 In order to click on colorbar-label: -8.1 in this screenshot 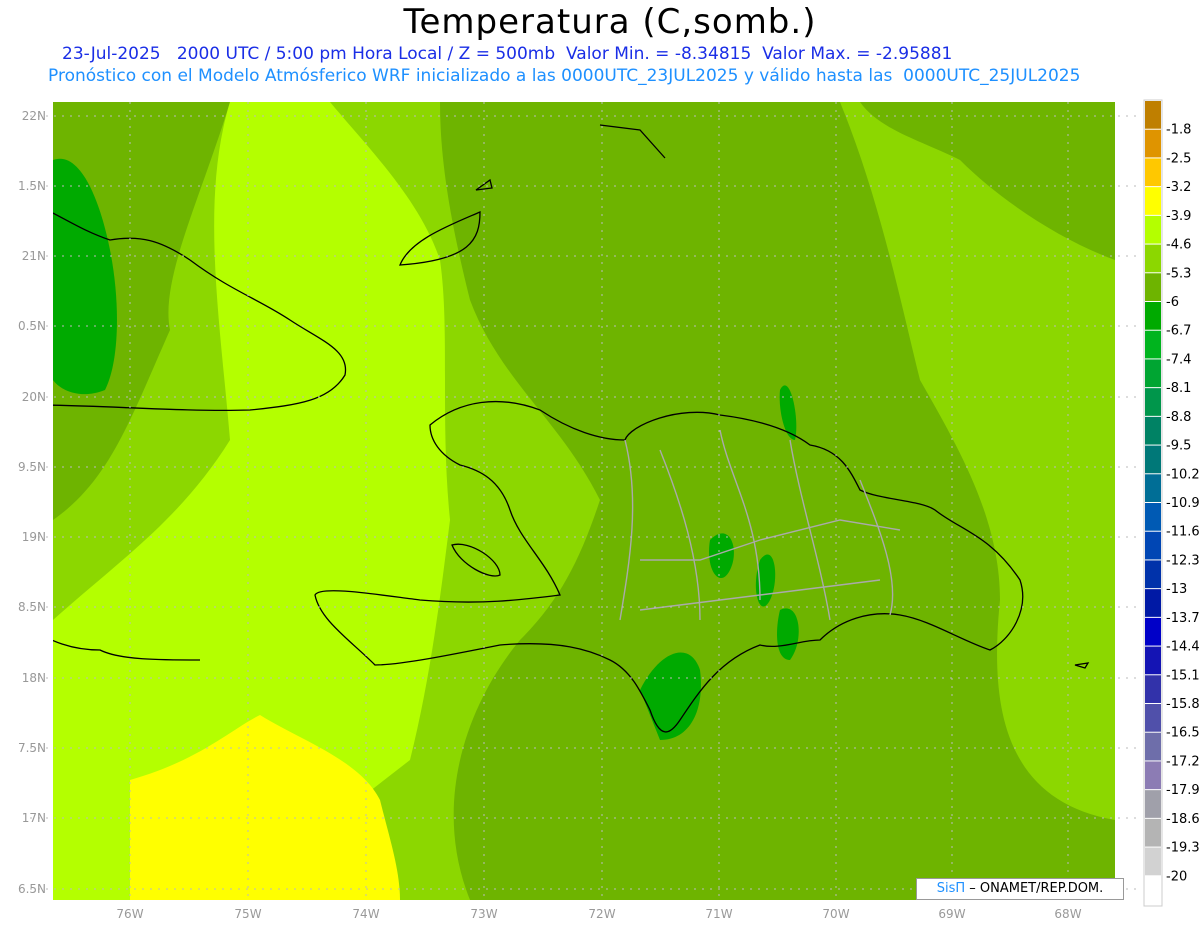, I will do `click(1178, 388)`.